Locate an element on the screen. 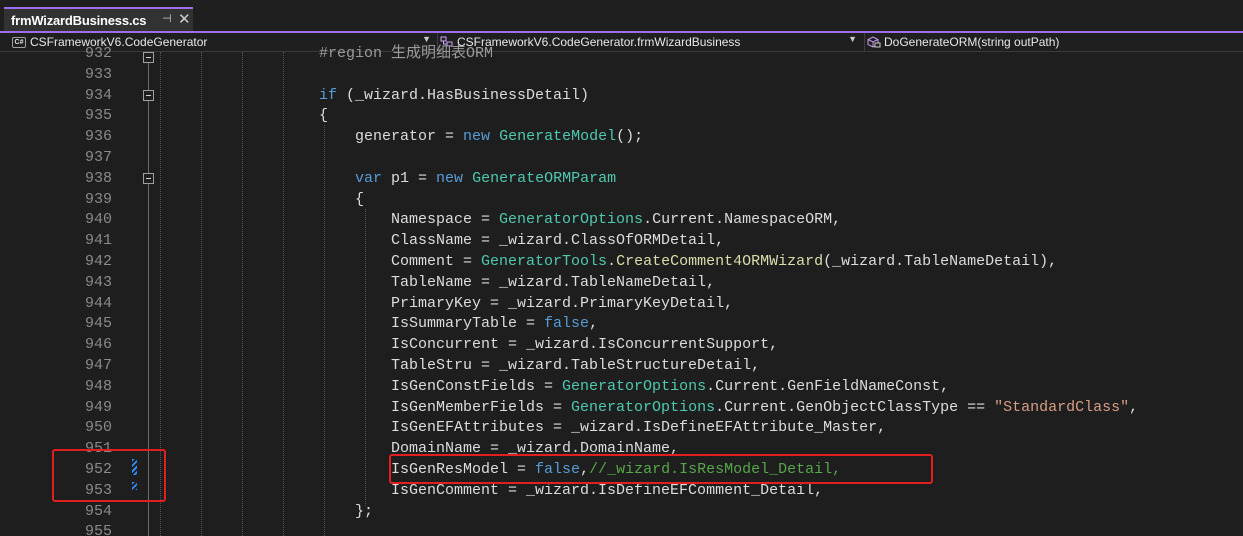  line-number: 955 is located at coordinates (98, 529).